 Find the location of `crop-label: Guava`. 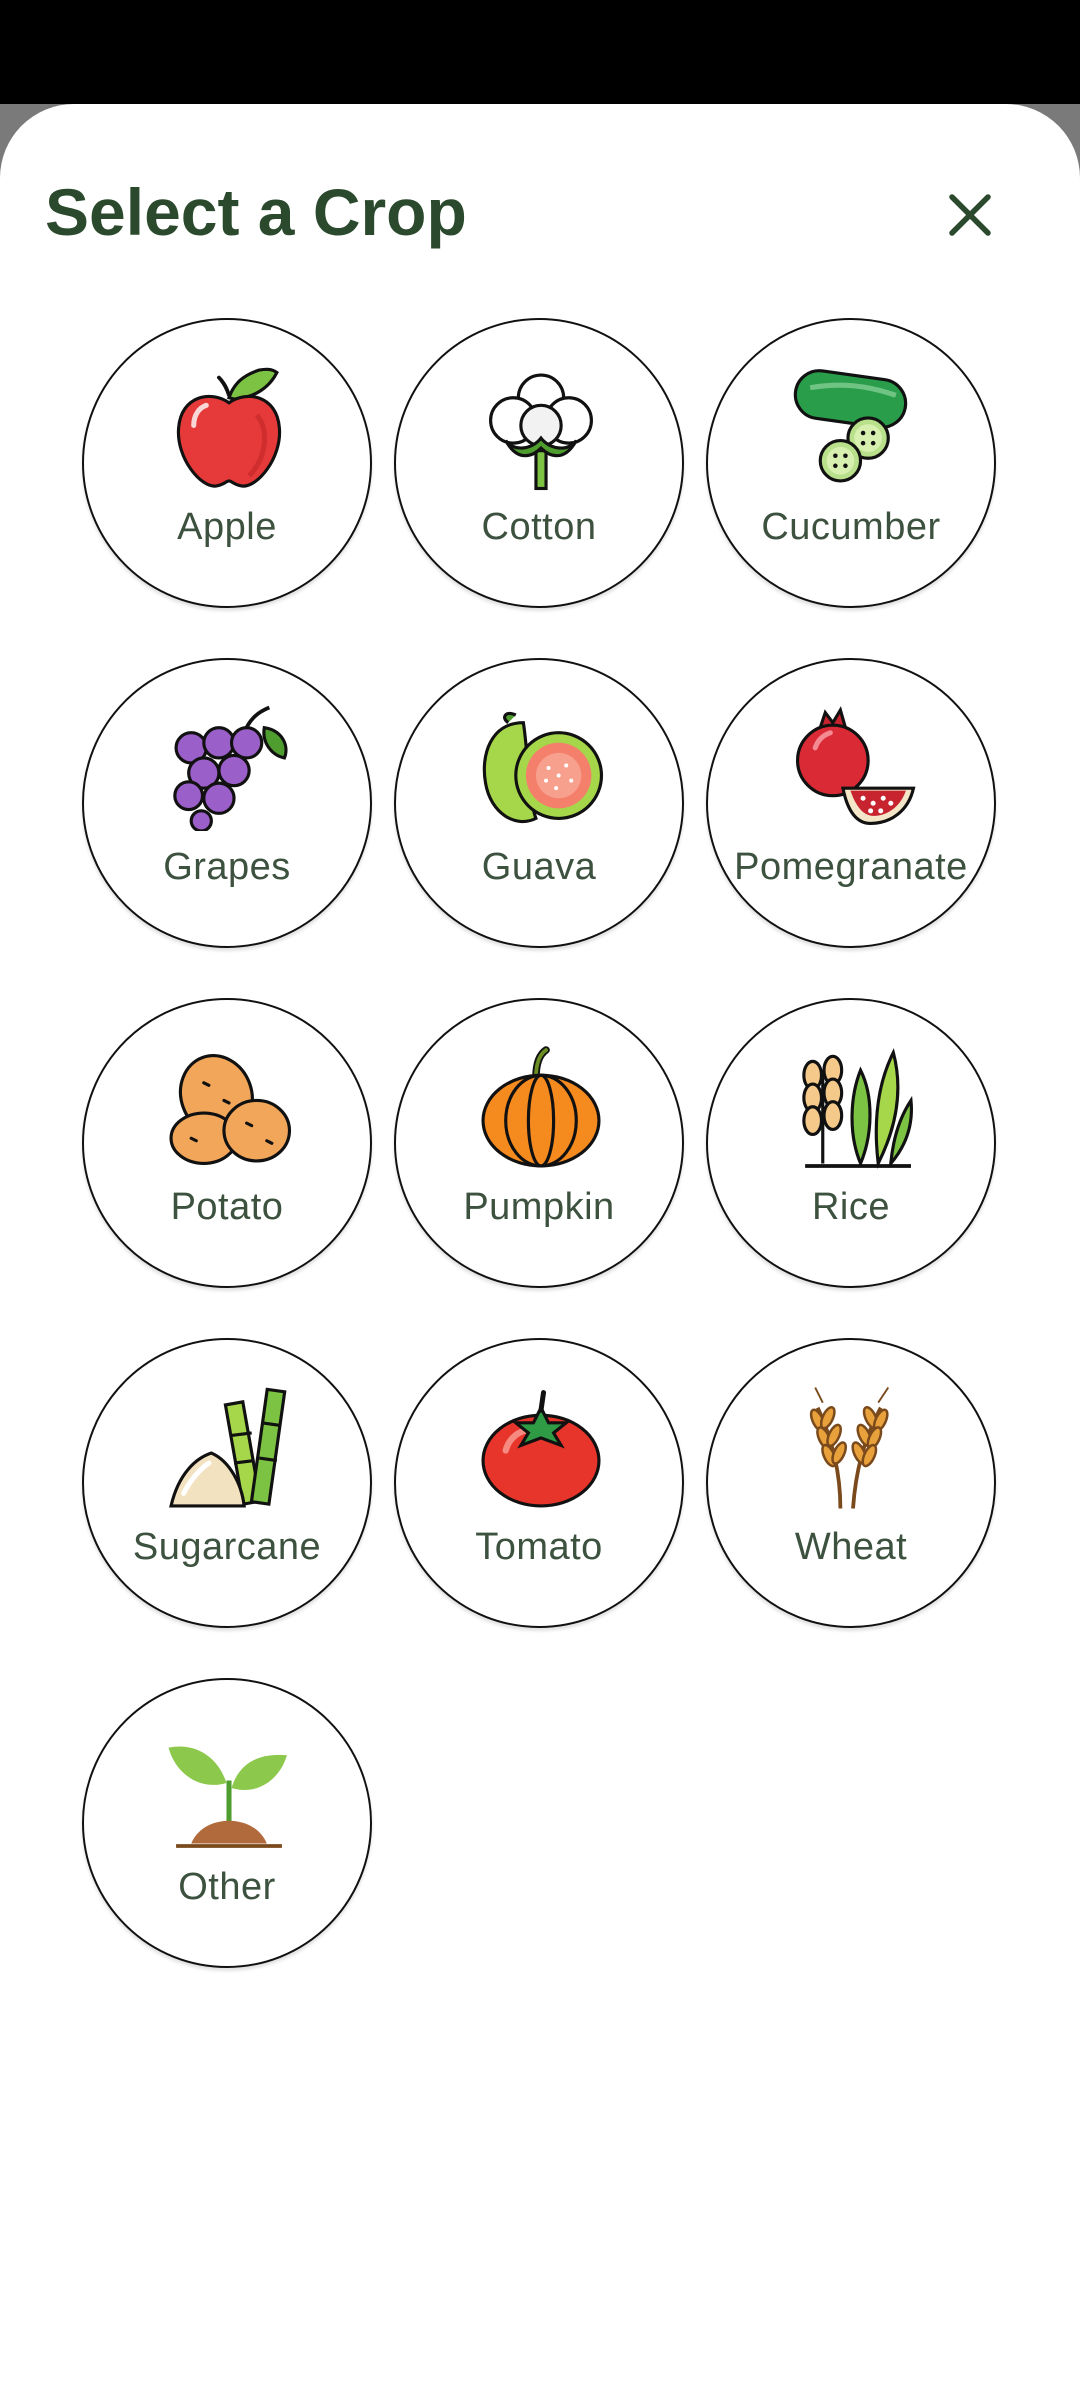

crop-label: Guava is located at coordinates (539, 867).